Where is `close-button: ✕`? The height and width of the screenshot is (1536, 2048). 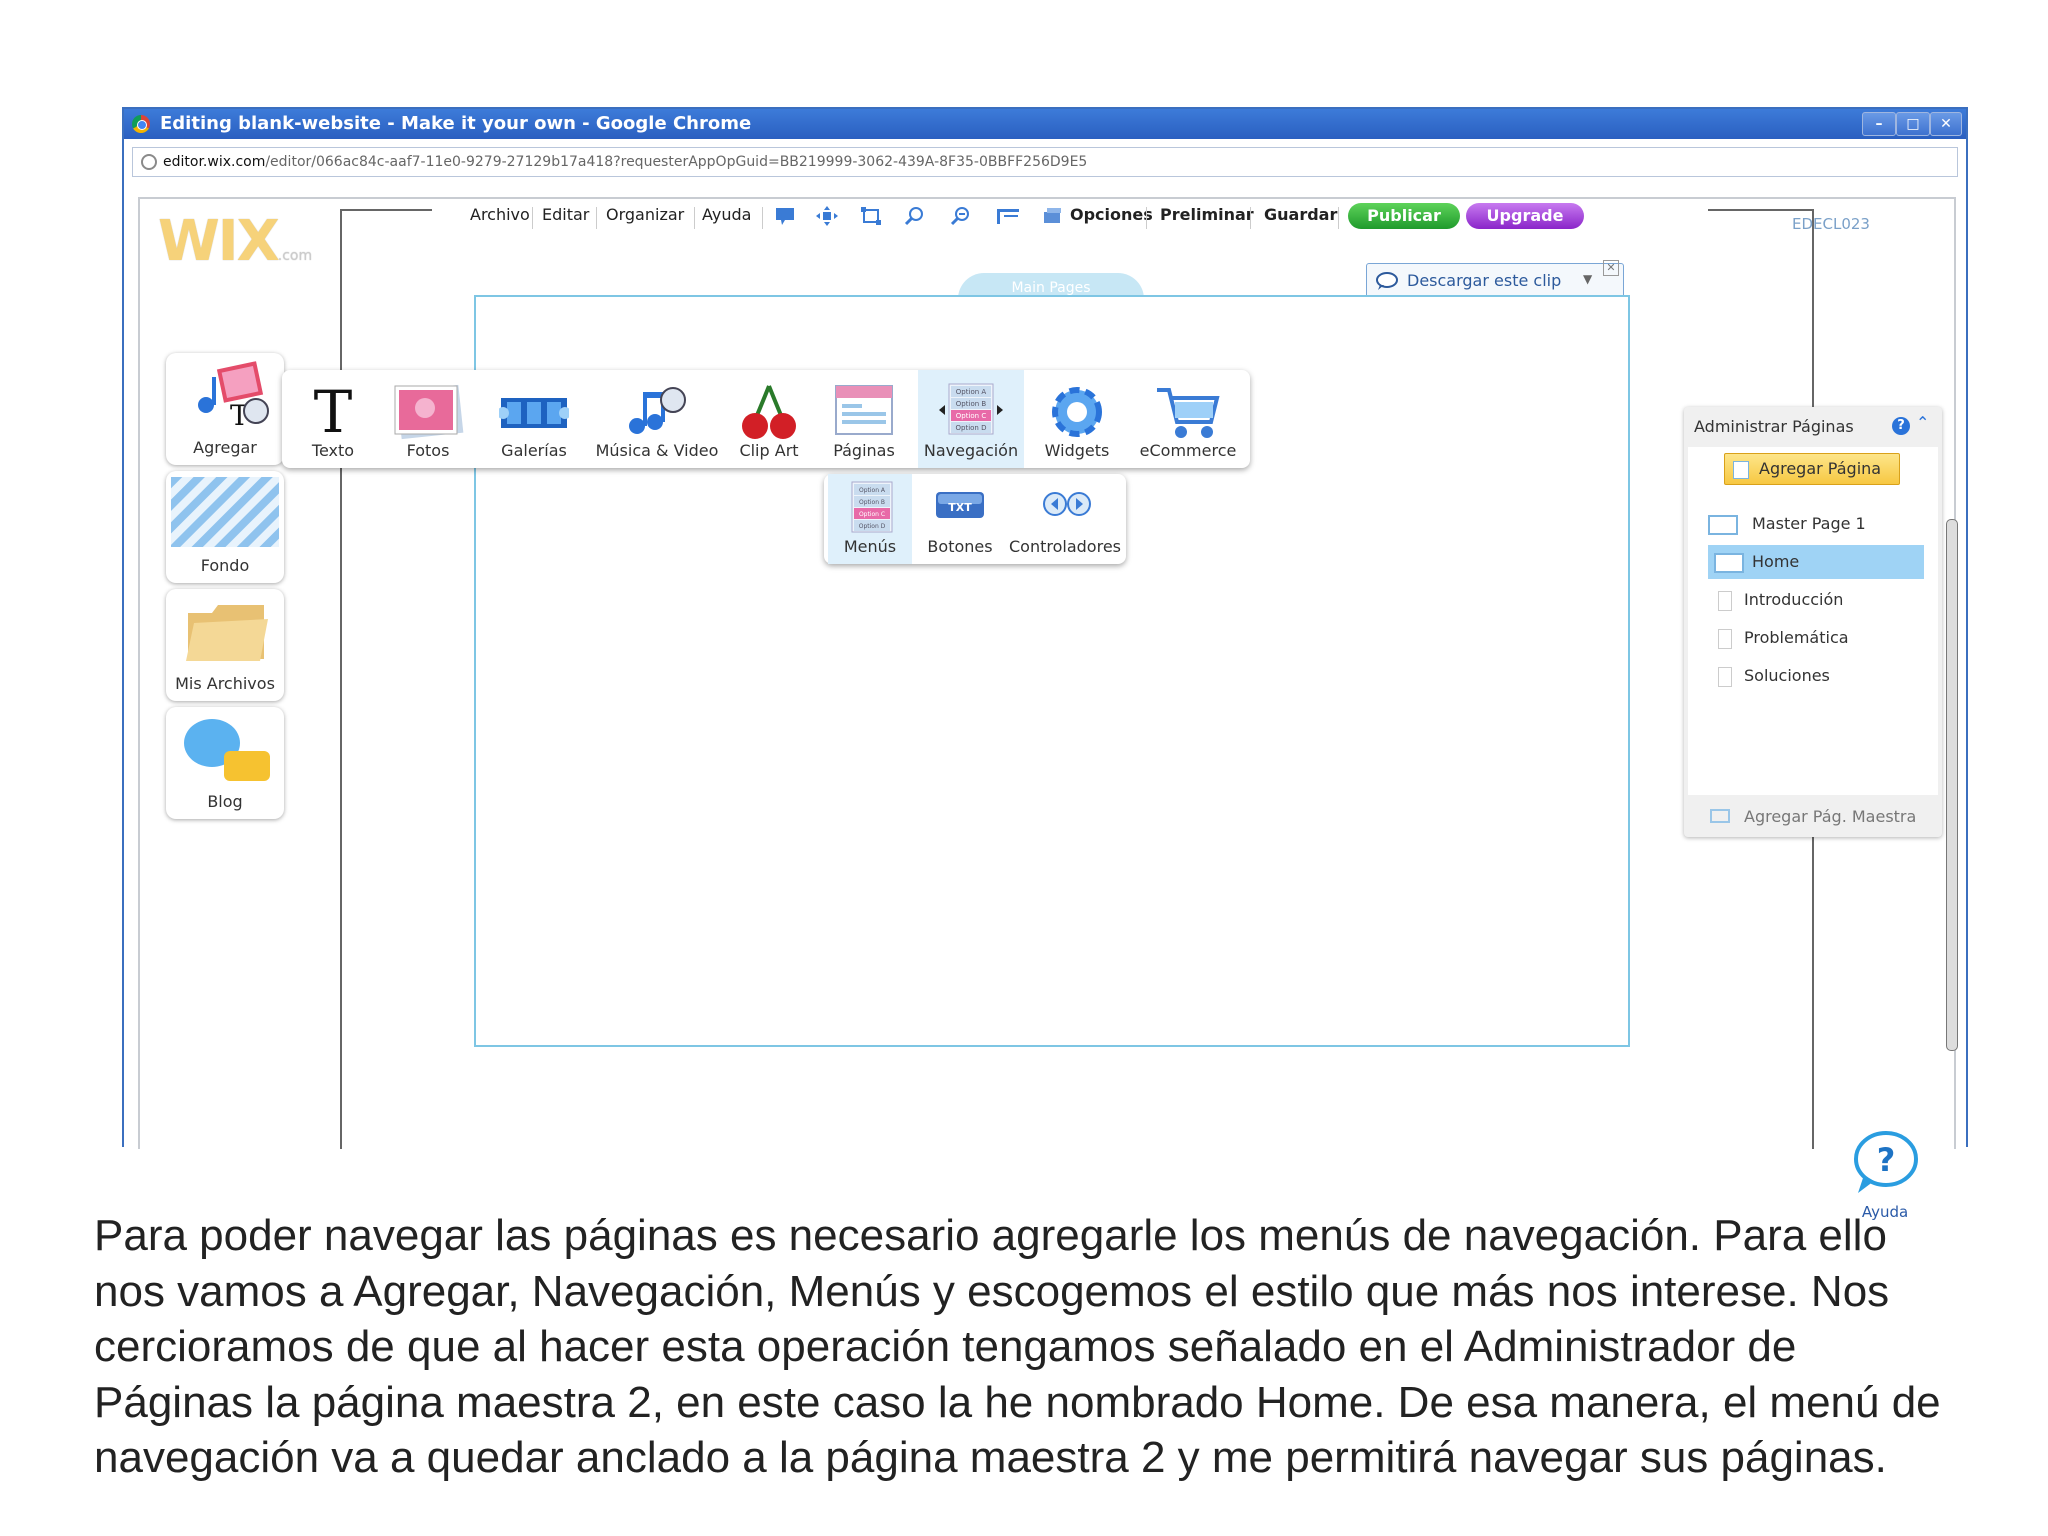
close-button: ✕ is located at coordinates (1946, 124).